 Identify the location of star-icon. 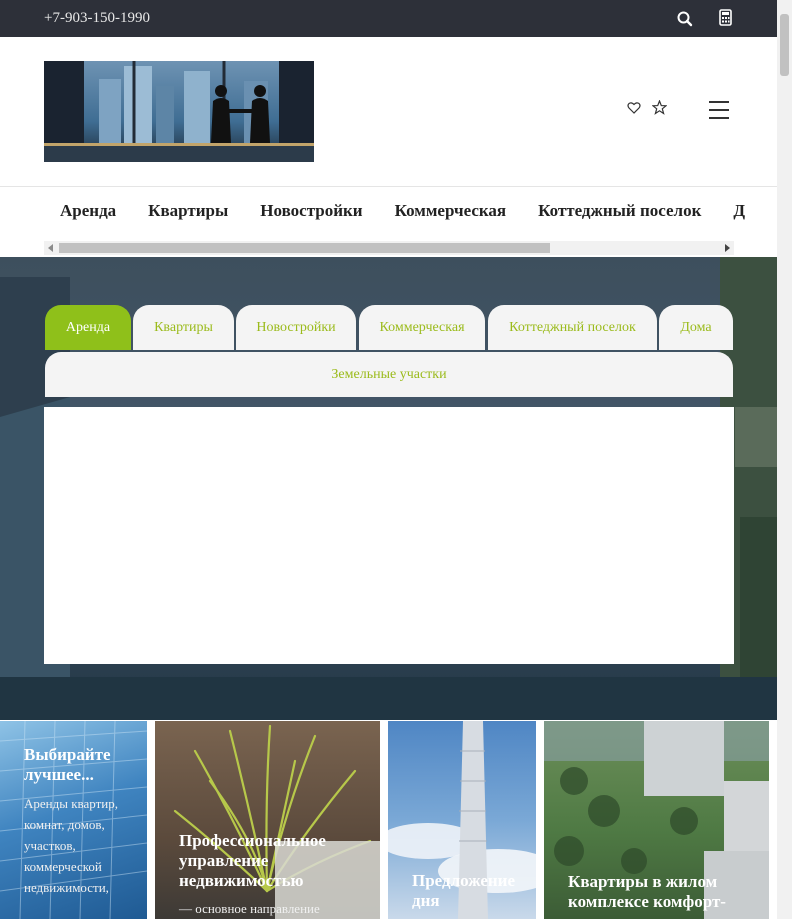
(659, 109).